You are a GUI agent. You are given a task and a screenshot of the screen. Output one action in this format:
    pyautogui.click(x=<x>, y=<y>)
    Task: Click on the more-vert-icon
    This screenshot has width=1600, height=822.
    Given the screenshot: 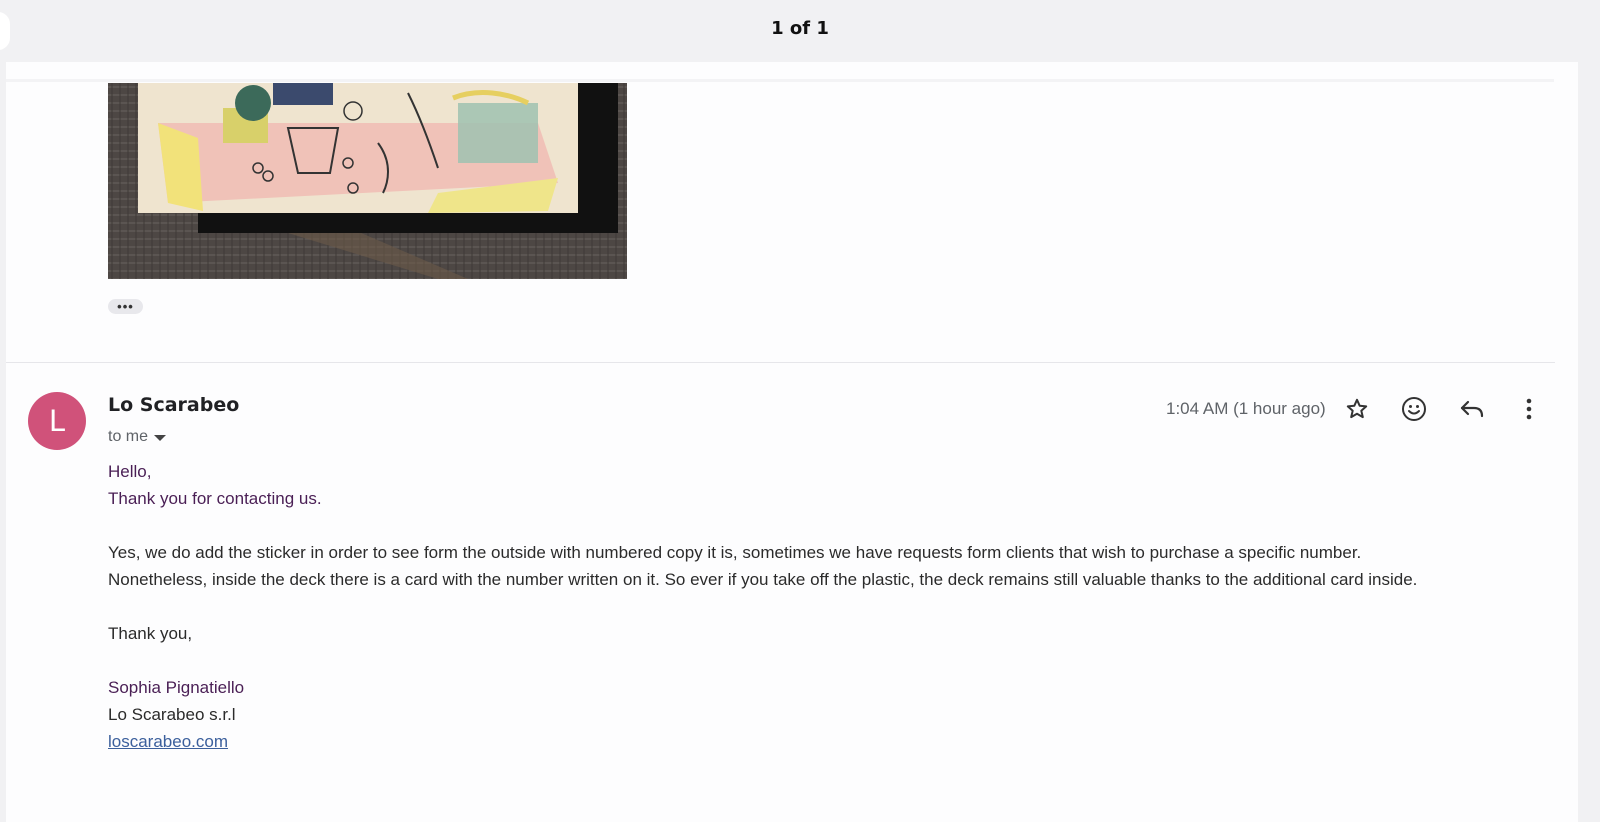 What is the action you would take?
    pyautogui.click(x=1529, y=409)
    